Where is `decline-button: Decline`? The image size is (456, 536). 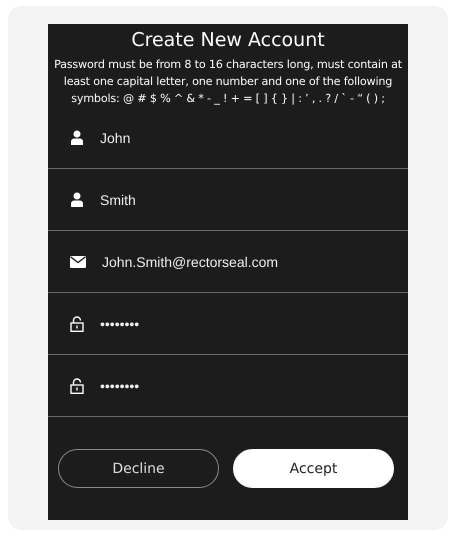
decline-button: Decline is located at coordinates (138, 468).